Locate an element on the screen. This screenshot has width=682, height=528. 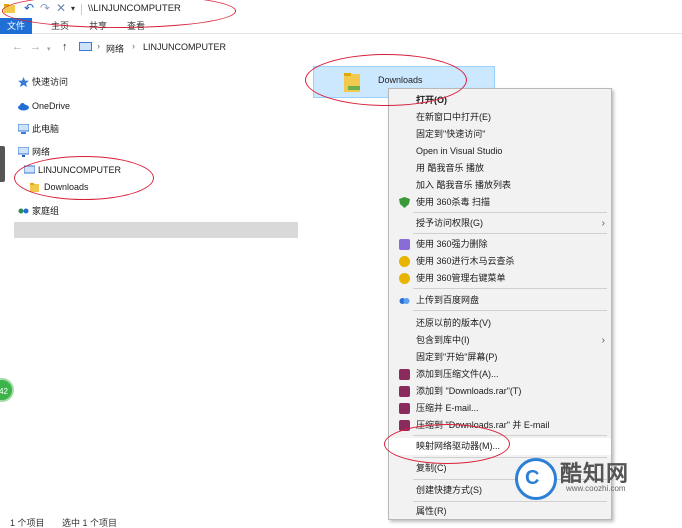
star-icon is located at coordinates (23, 82).